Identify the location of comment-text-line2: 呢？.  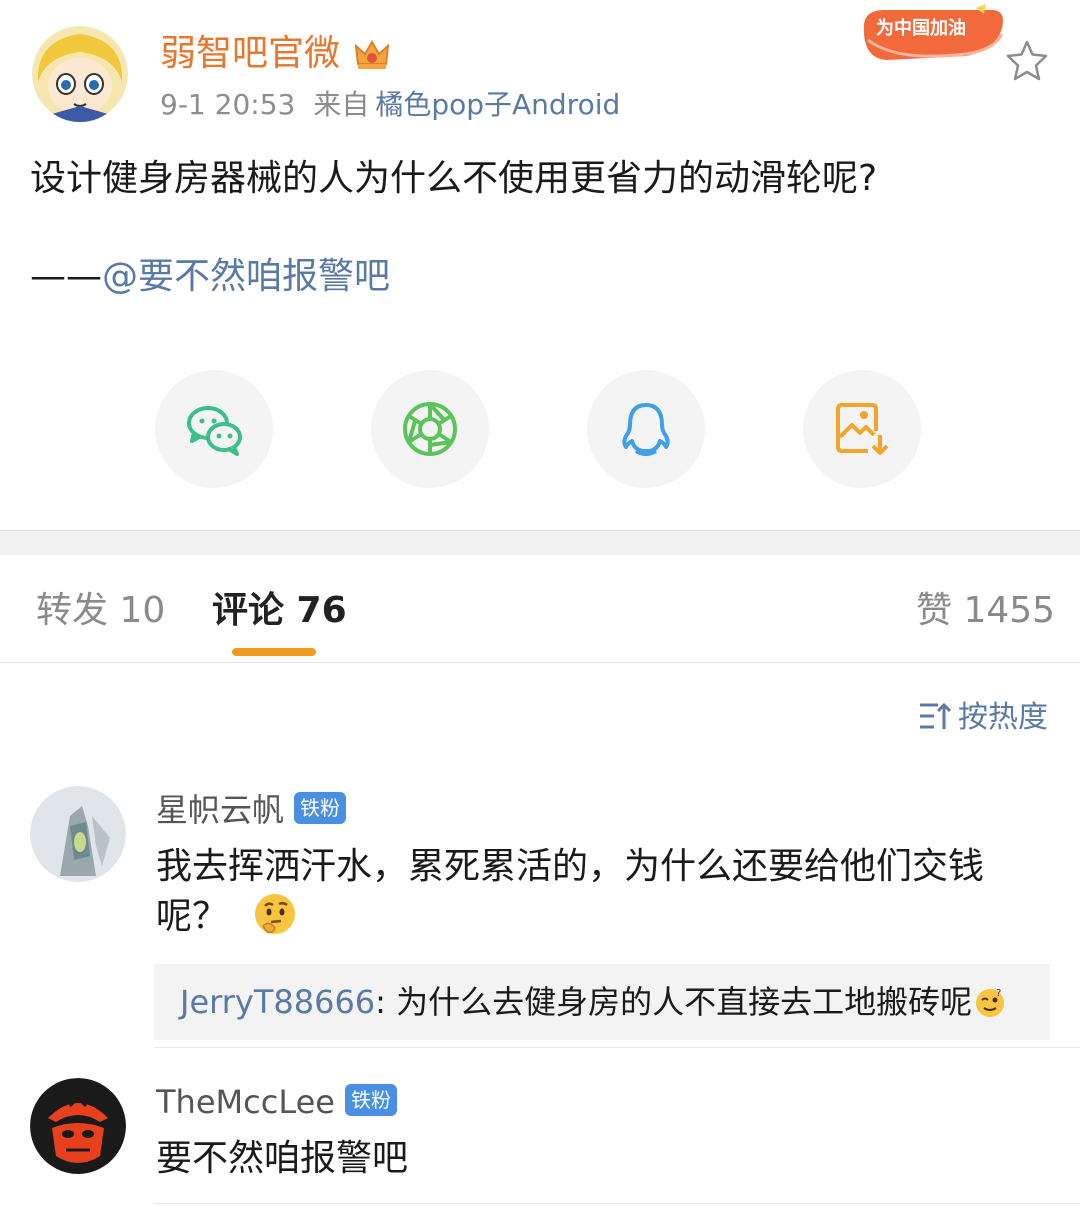
(226, 917).